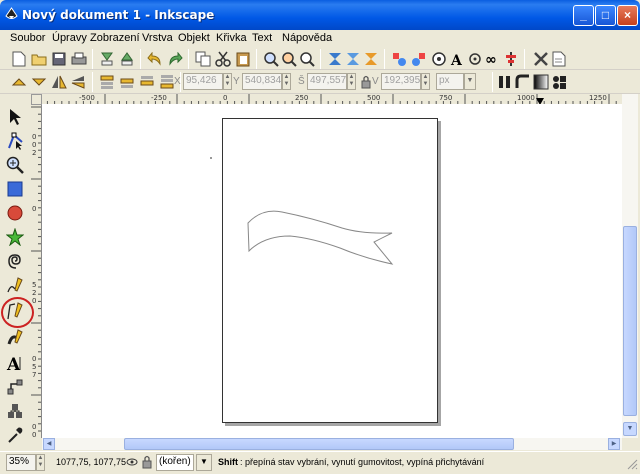  What do you see at coordinates (15, 285) in the screenshot?
I see `pencil-tool-icon` at bounding box center [15, 285].